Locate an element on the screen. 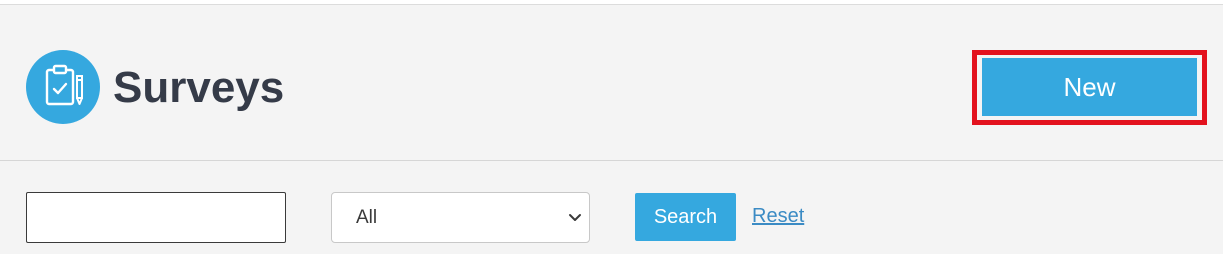 Image resolution: width=1223 pixels, height=254 pixels. reset-link: Reset is located at coordinates (778, 216).